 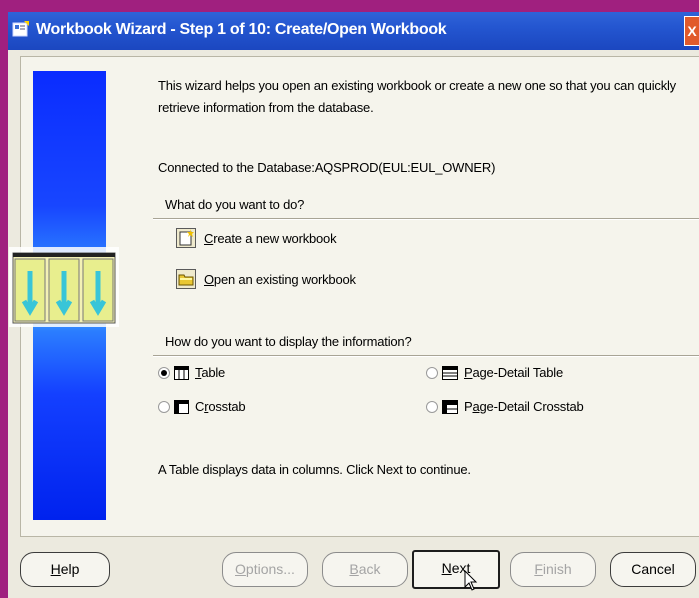 What do you see at coordinates (432, 406) in the screenshot?
I see `page-detail-crosstab-radio` at bounding box center [432, 406].